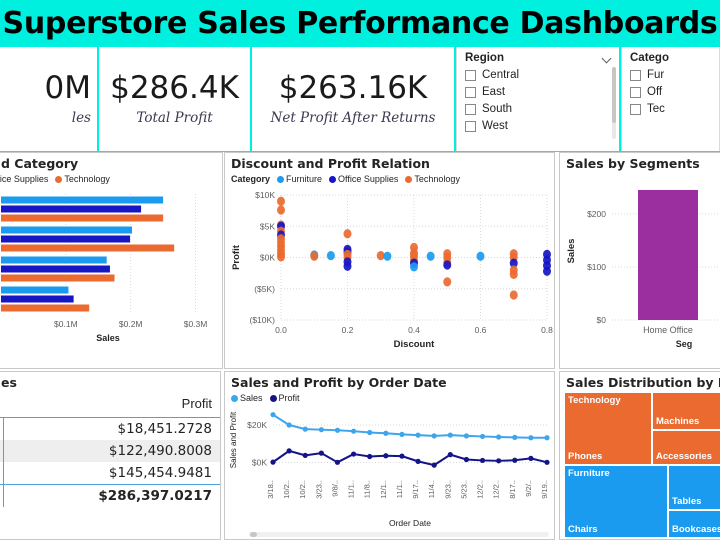 The height and width of the screenshot is (540, 720). I want to click on svg-text: Seg, so click(684, 344).